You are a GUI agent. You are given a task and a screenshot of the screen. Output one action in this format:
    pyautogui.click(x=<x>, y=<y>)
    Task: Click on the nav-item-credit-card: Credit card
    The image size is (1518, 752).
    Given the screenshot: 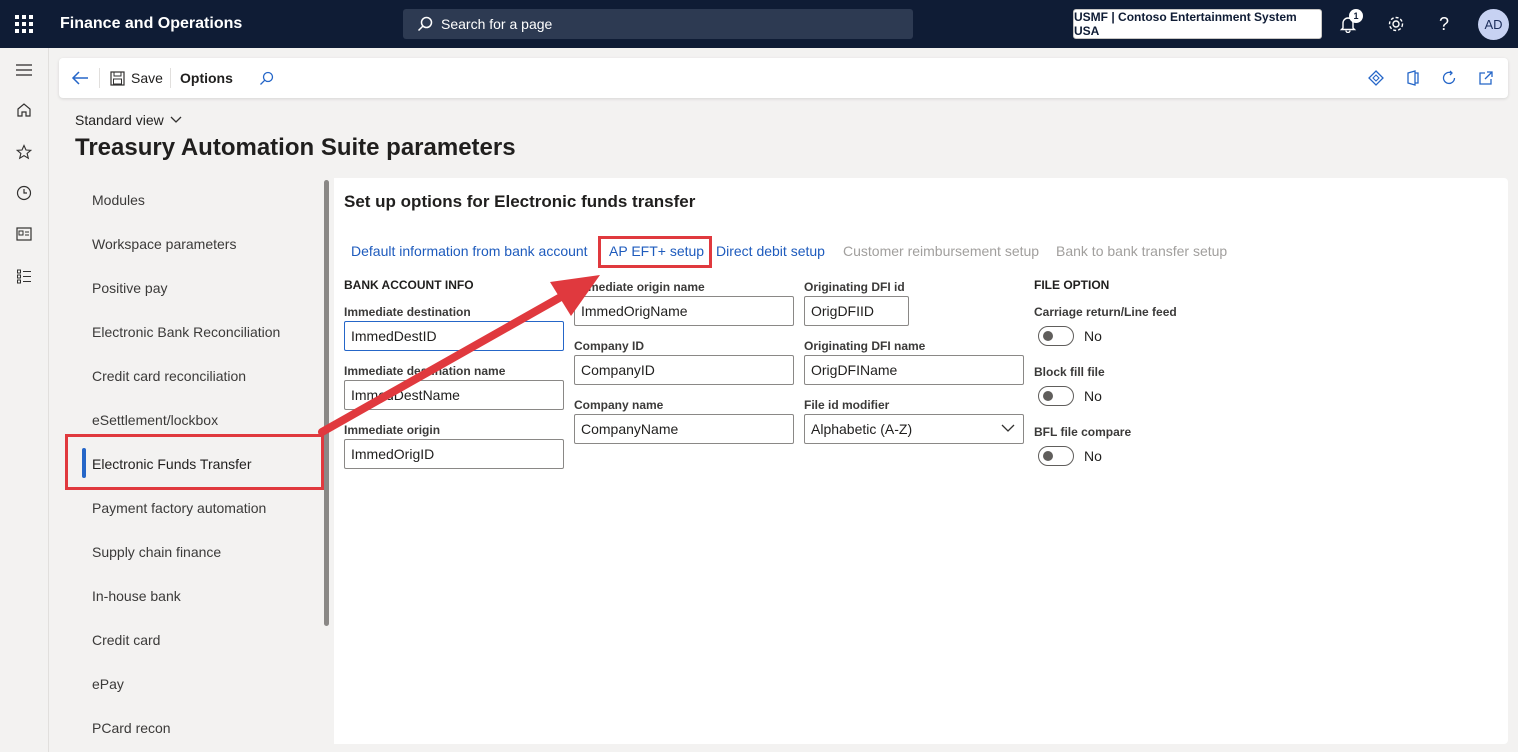 What is the action you would take?
    pyautogui.click(x=126, y=640)
    